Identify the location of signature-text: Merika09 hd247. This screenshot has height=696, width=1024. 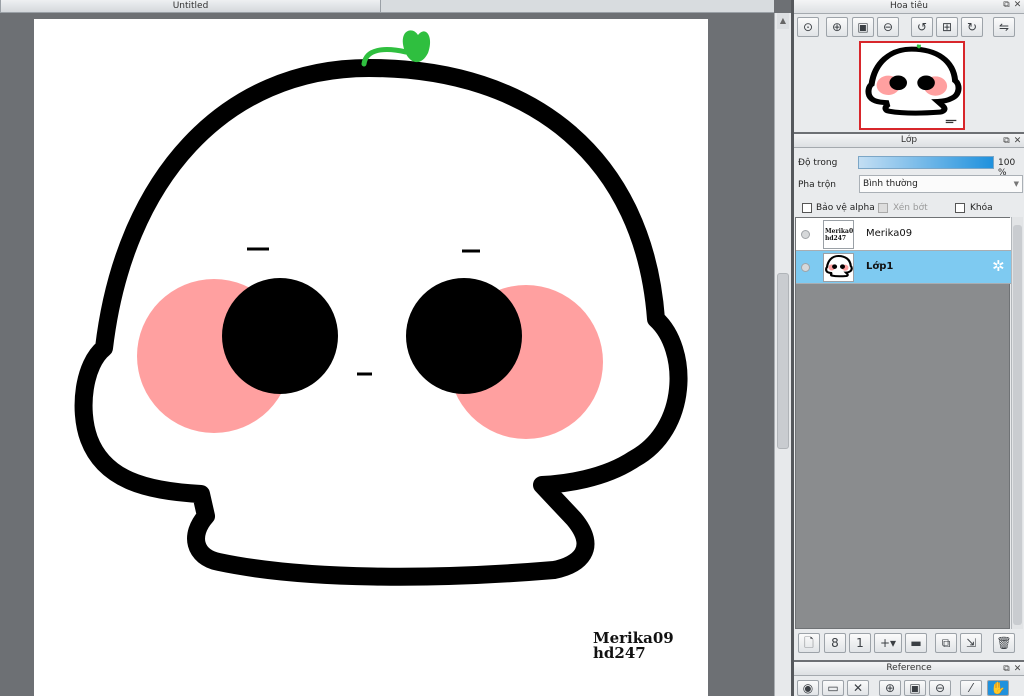
(633, 646).